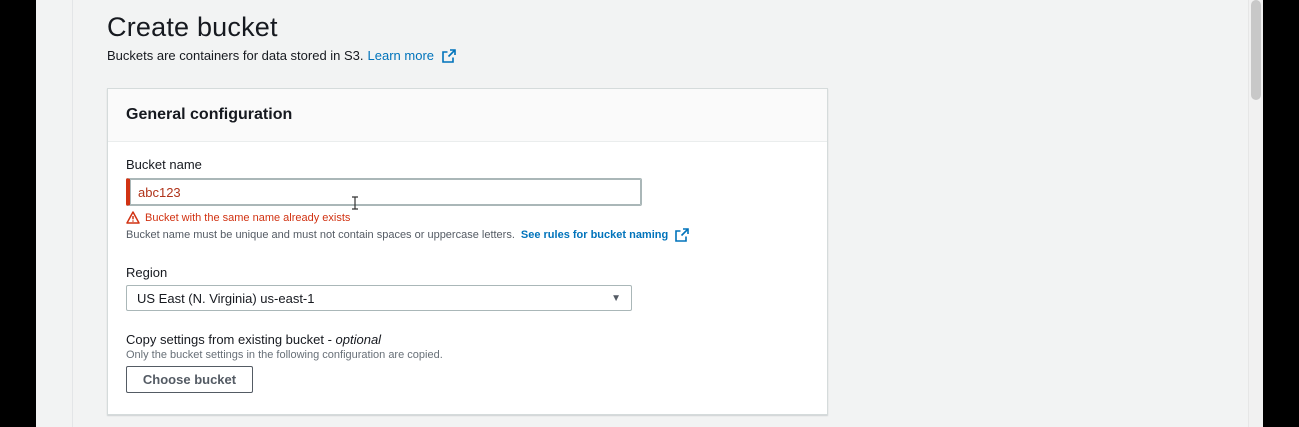 This screenshot has height=427, width=1299. Describe the element at coordinates (147, 272) in the screenshot. I see `region-label: Region` at that location.